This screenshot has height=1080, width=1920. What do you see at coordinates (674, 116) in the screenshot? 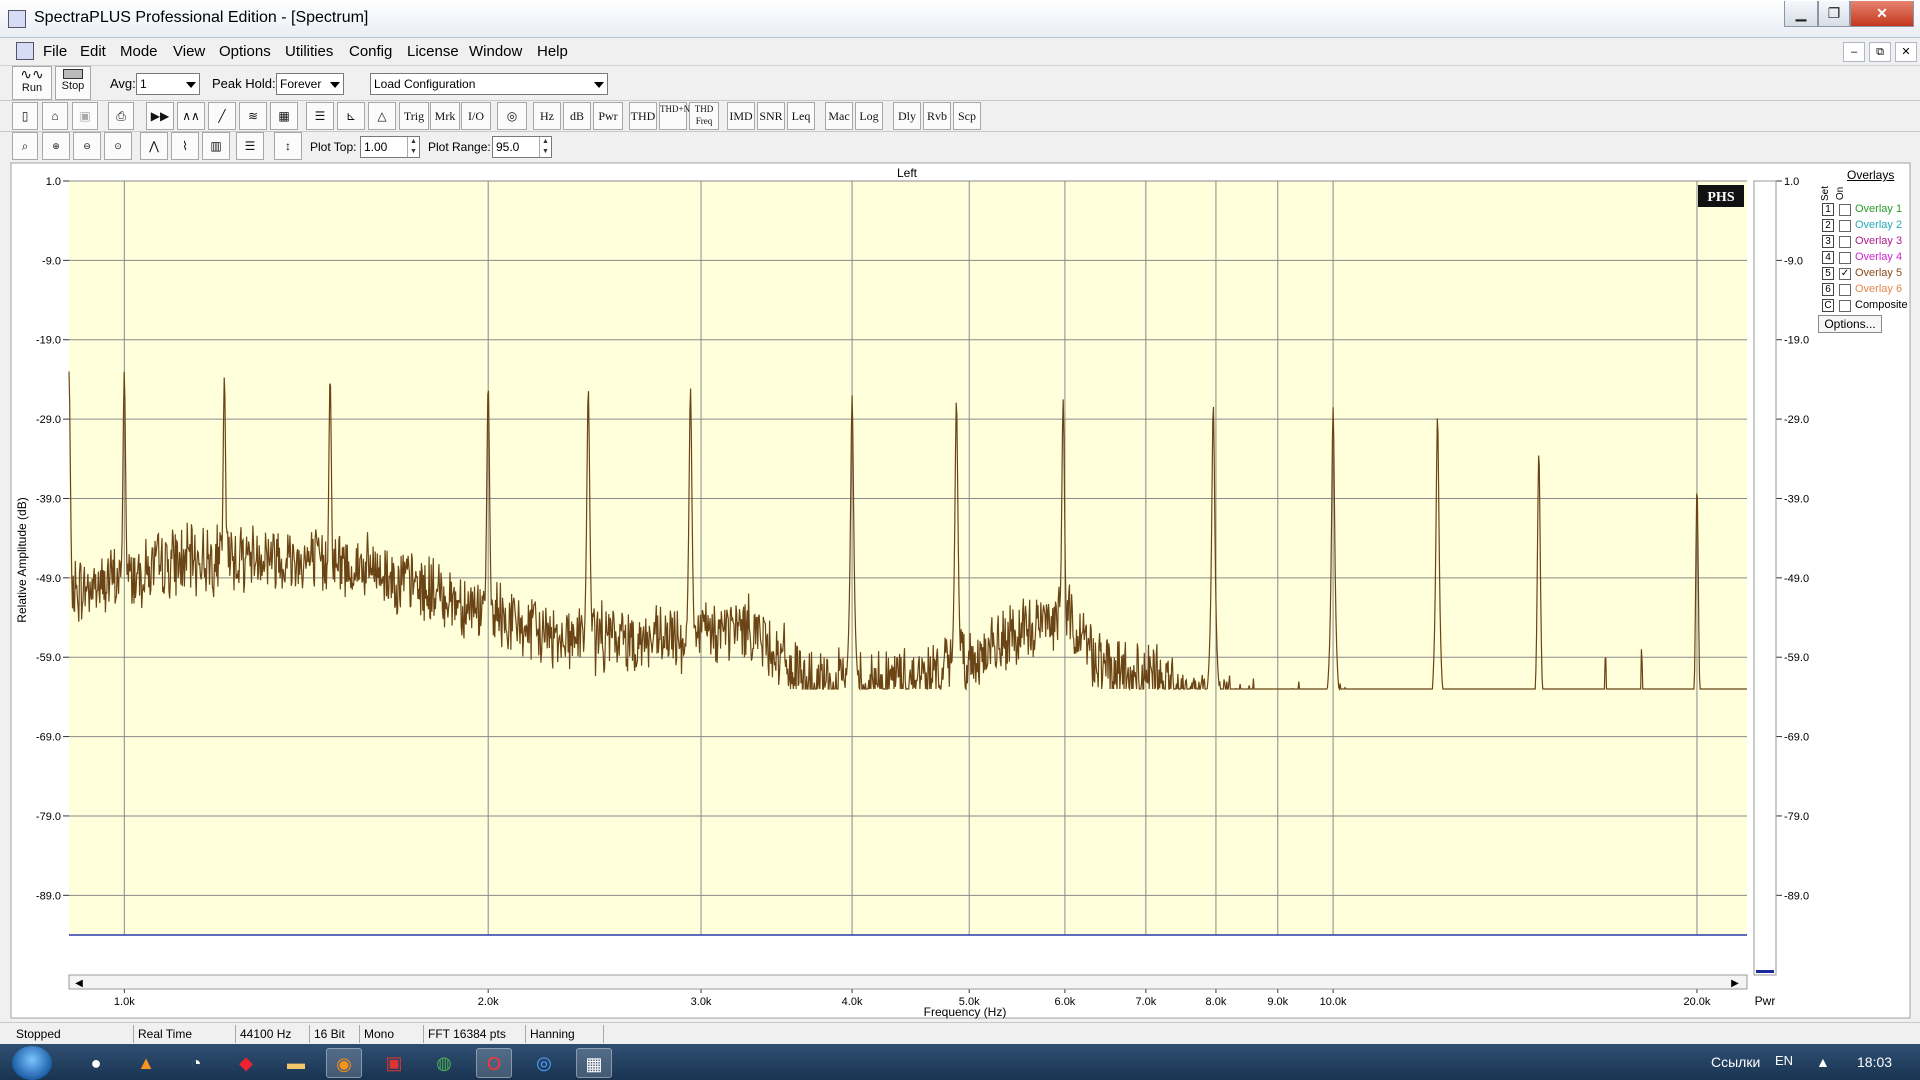
I see `thd-n-button: THD+N` at bounding box center [674, 116].